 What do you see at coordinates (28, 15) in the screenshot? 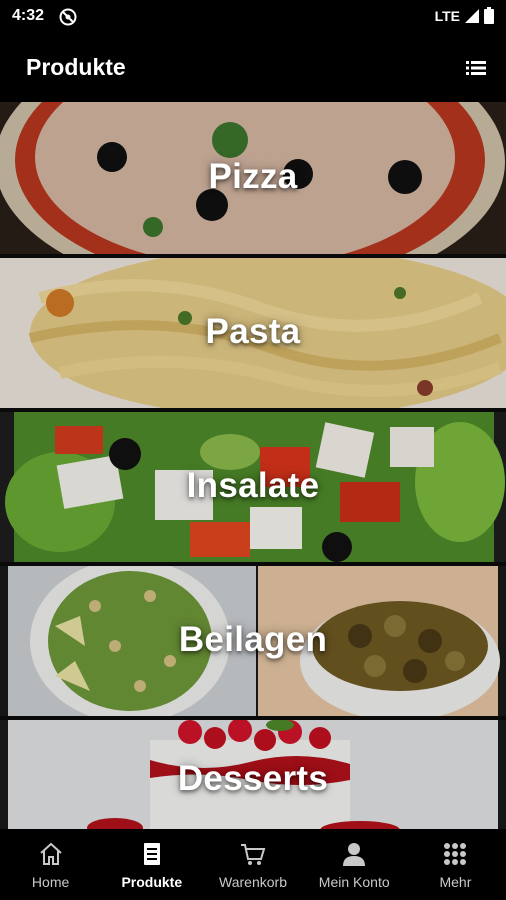
I see `status-time: 4:32` at bounding box center [28, 15].